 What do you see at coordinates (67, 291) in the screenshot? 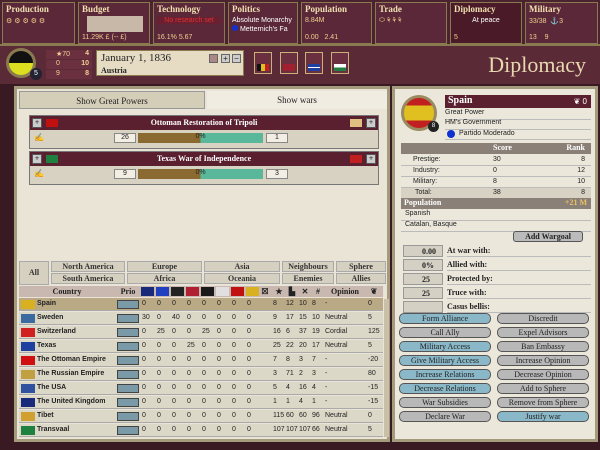
I see `header-country: Country` at bounding box center [67, 291].